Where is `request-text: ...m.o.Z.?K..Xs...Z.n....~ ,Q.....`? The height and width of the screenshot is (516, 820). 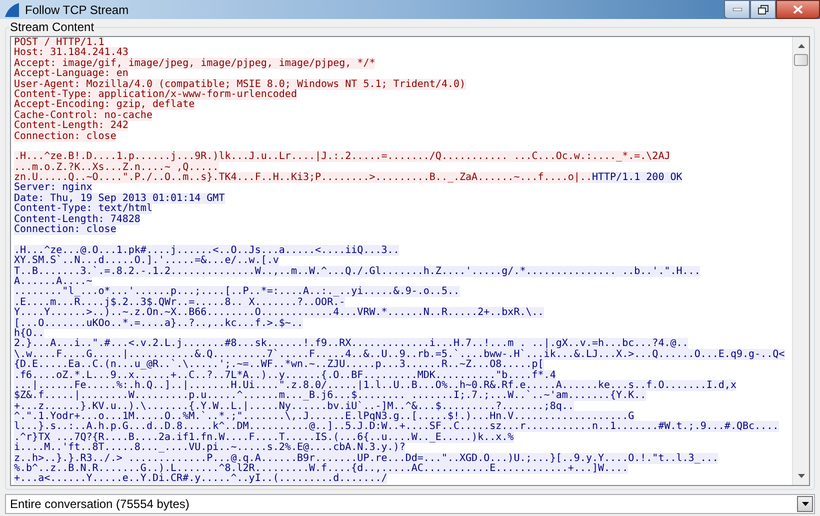
request-text: ...m.o.Z.?K..Xs...Z.n....~ ,Q..... is located at coordinates (116, 167).